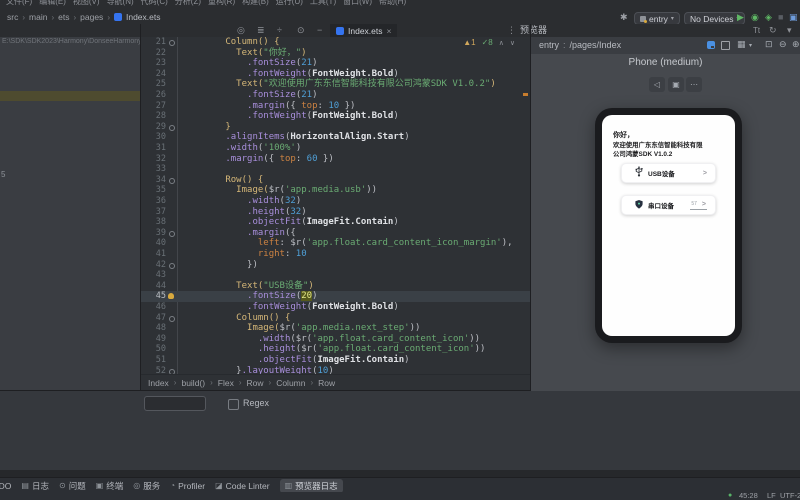  Describe the element at coordinates (226, 383) in the screenshot. I see `editor-breadcrumb-item: Flex` at that location.